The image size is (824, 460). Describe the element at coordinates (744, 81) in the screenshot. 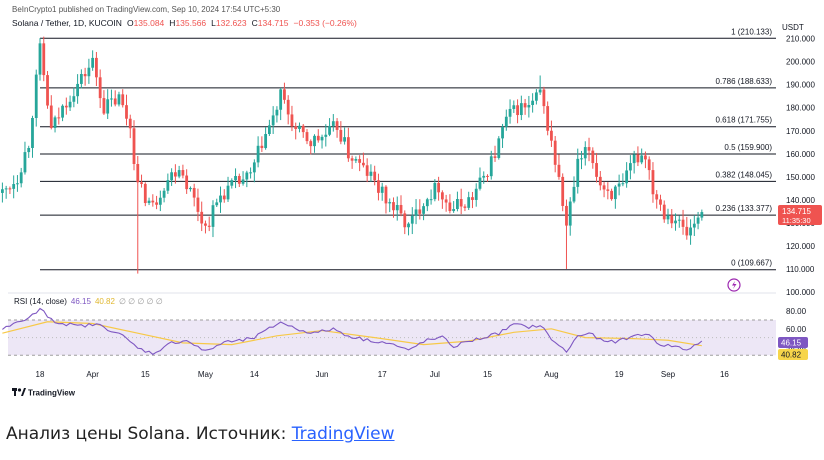

I see `fib-level-label: 0.786 (188.633)` at that location.